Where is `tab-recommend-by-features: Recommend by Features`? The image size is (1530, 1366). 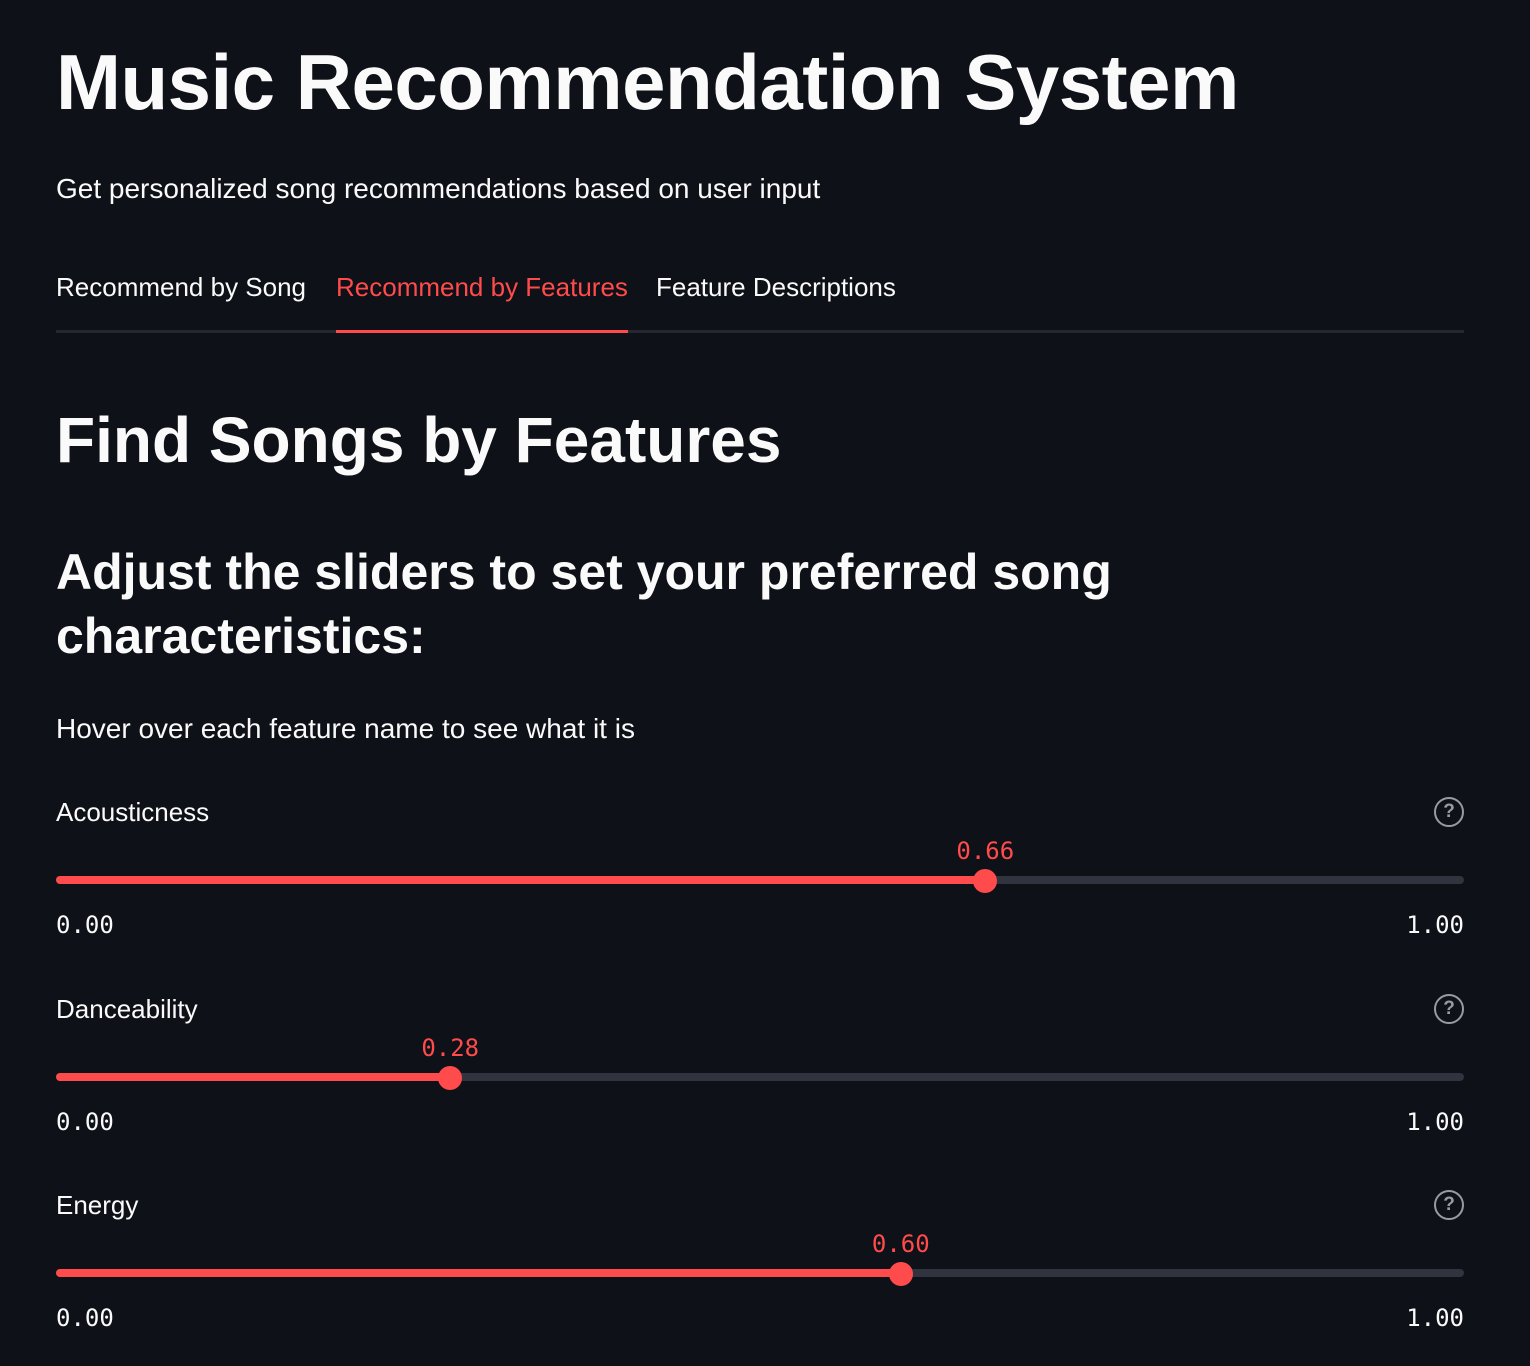 tab-recommend-by-features: Recommend by Features is located at coordinates (482, 297).